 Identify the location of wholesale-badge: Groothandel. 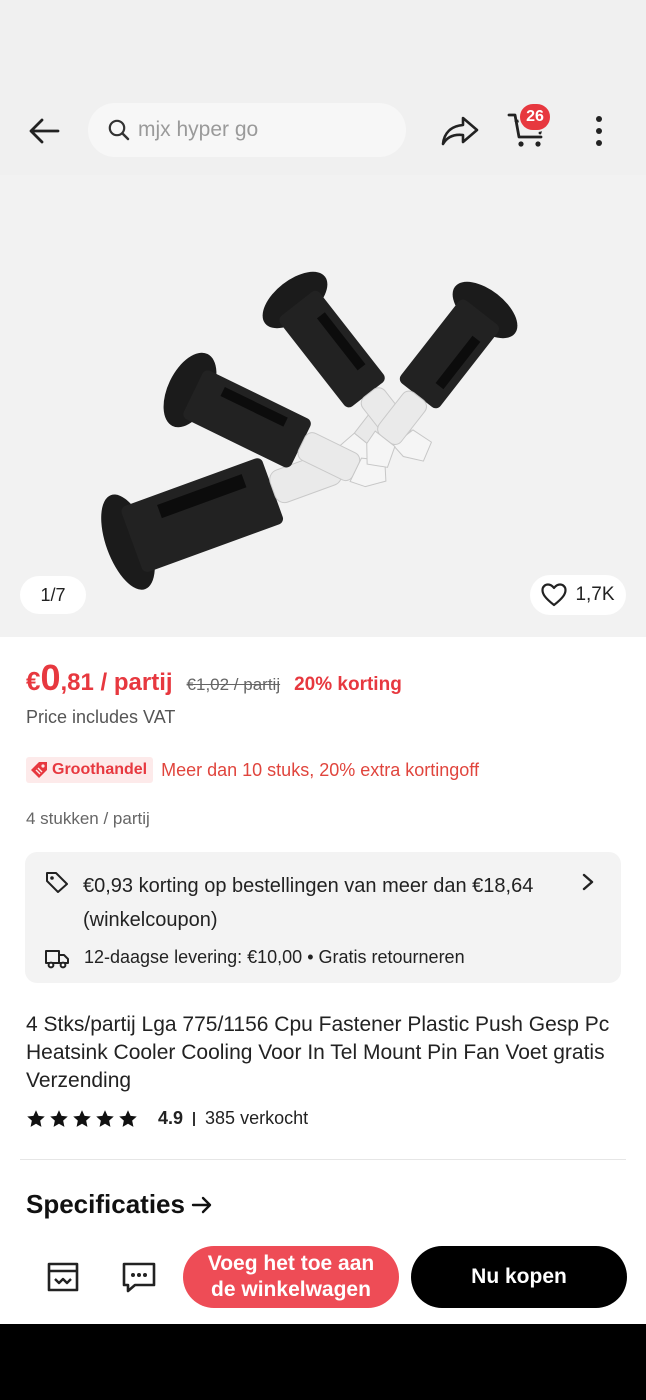
(90, 770).